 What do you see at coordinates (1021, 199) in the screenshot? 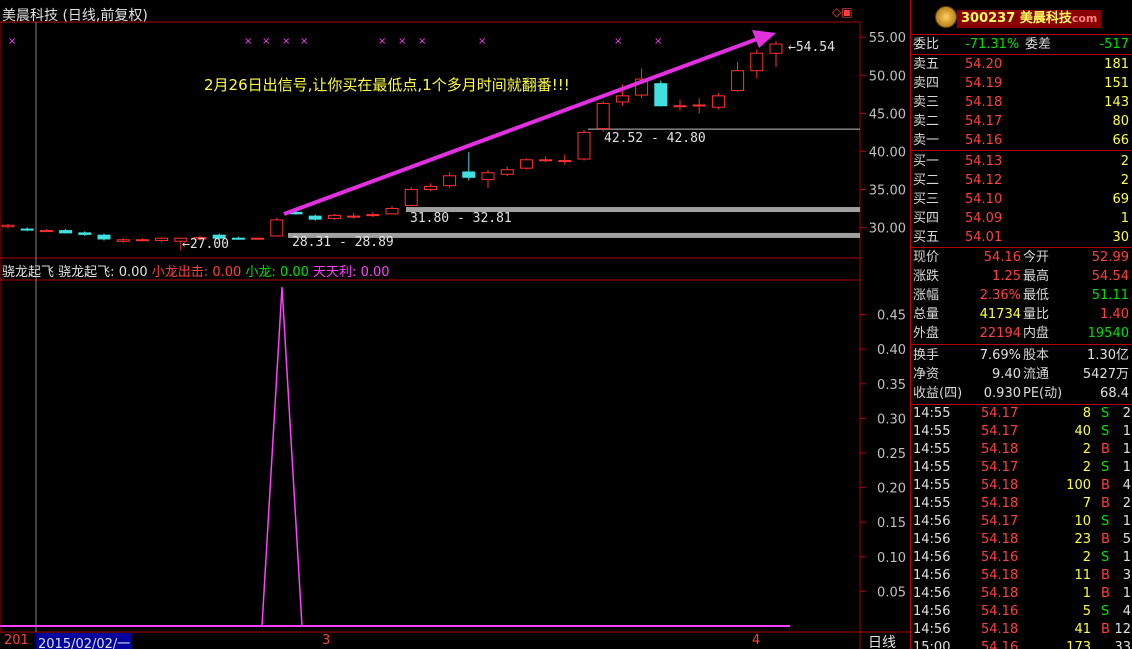
I see `bid-row: 买三 54.10 69` at bounding box center [1021, 199].